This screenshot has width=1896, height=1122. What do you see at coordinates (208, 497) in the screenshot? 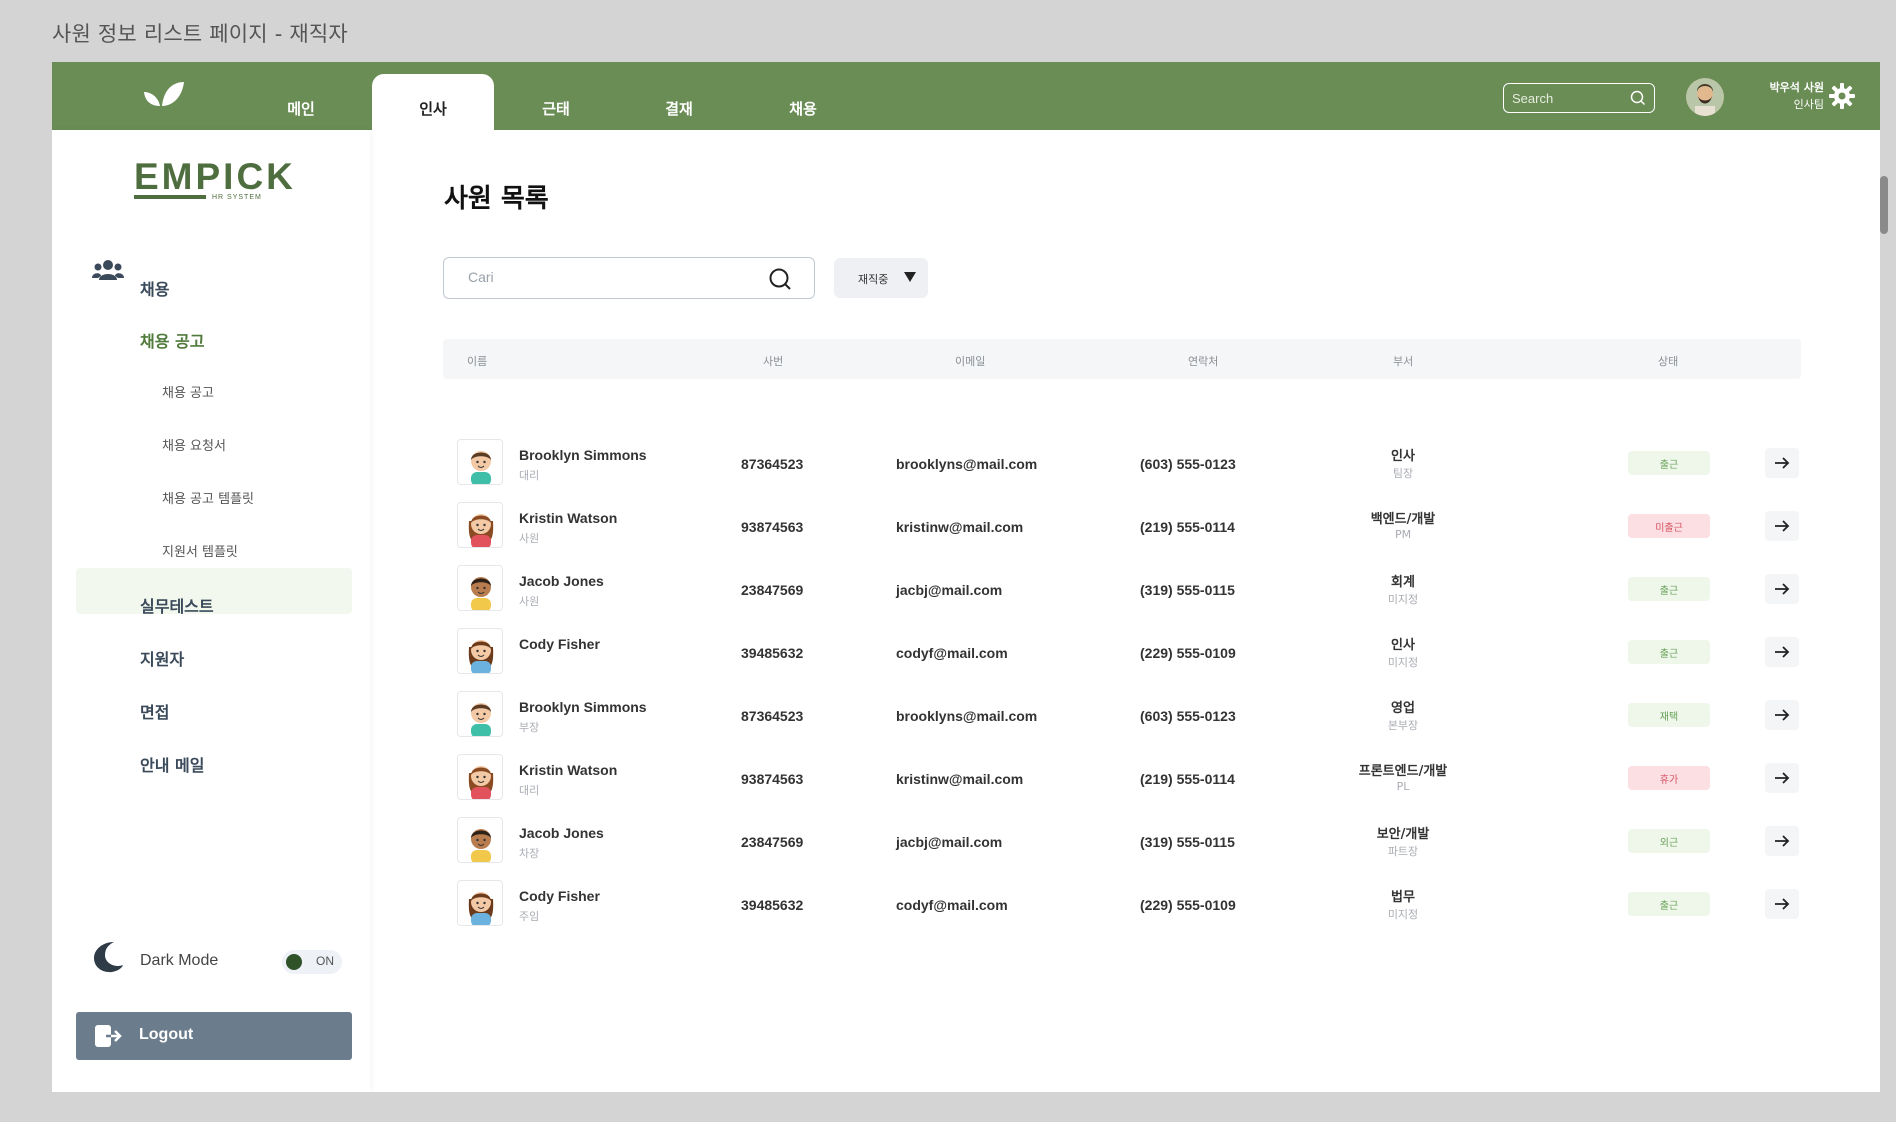
I see `sidebar-sub-posting-template: 채용 공고 템플릿` at bounding box center [208, 497].